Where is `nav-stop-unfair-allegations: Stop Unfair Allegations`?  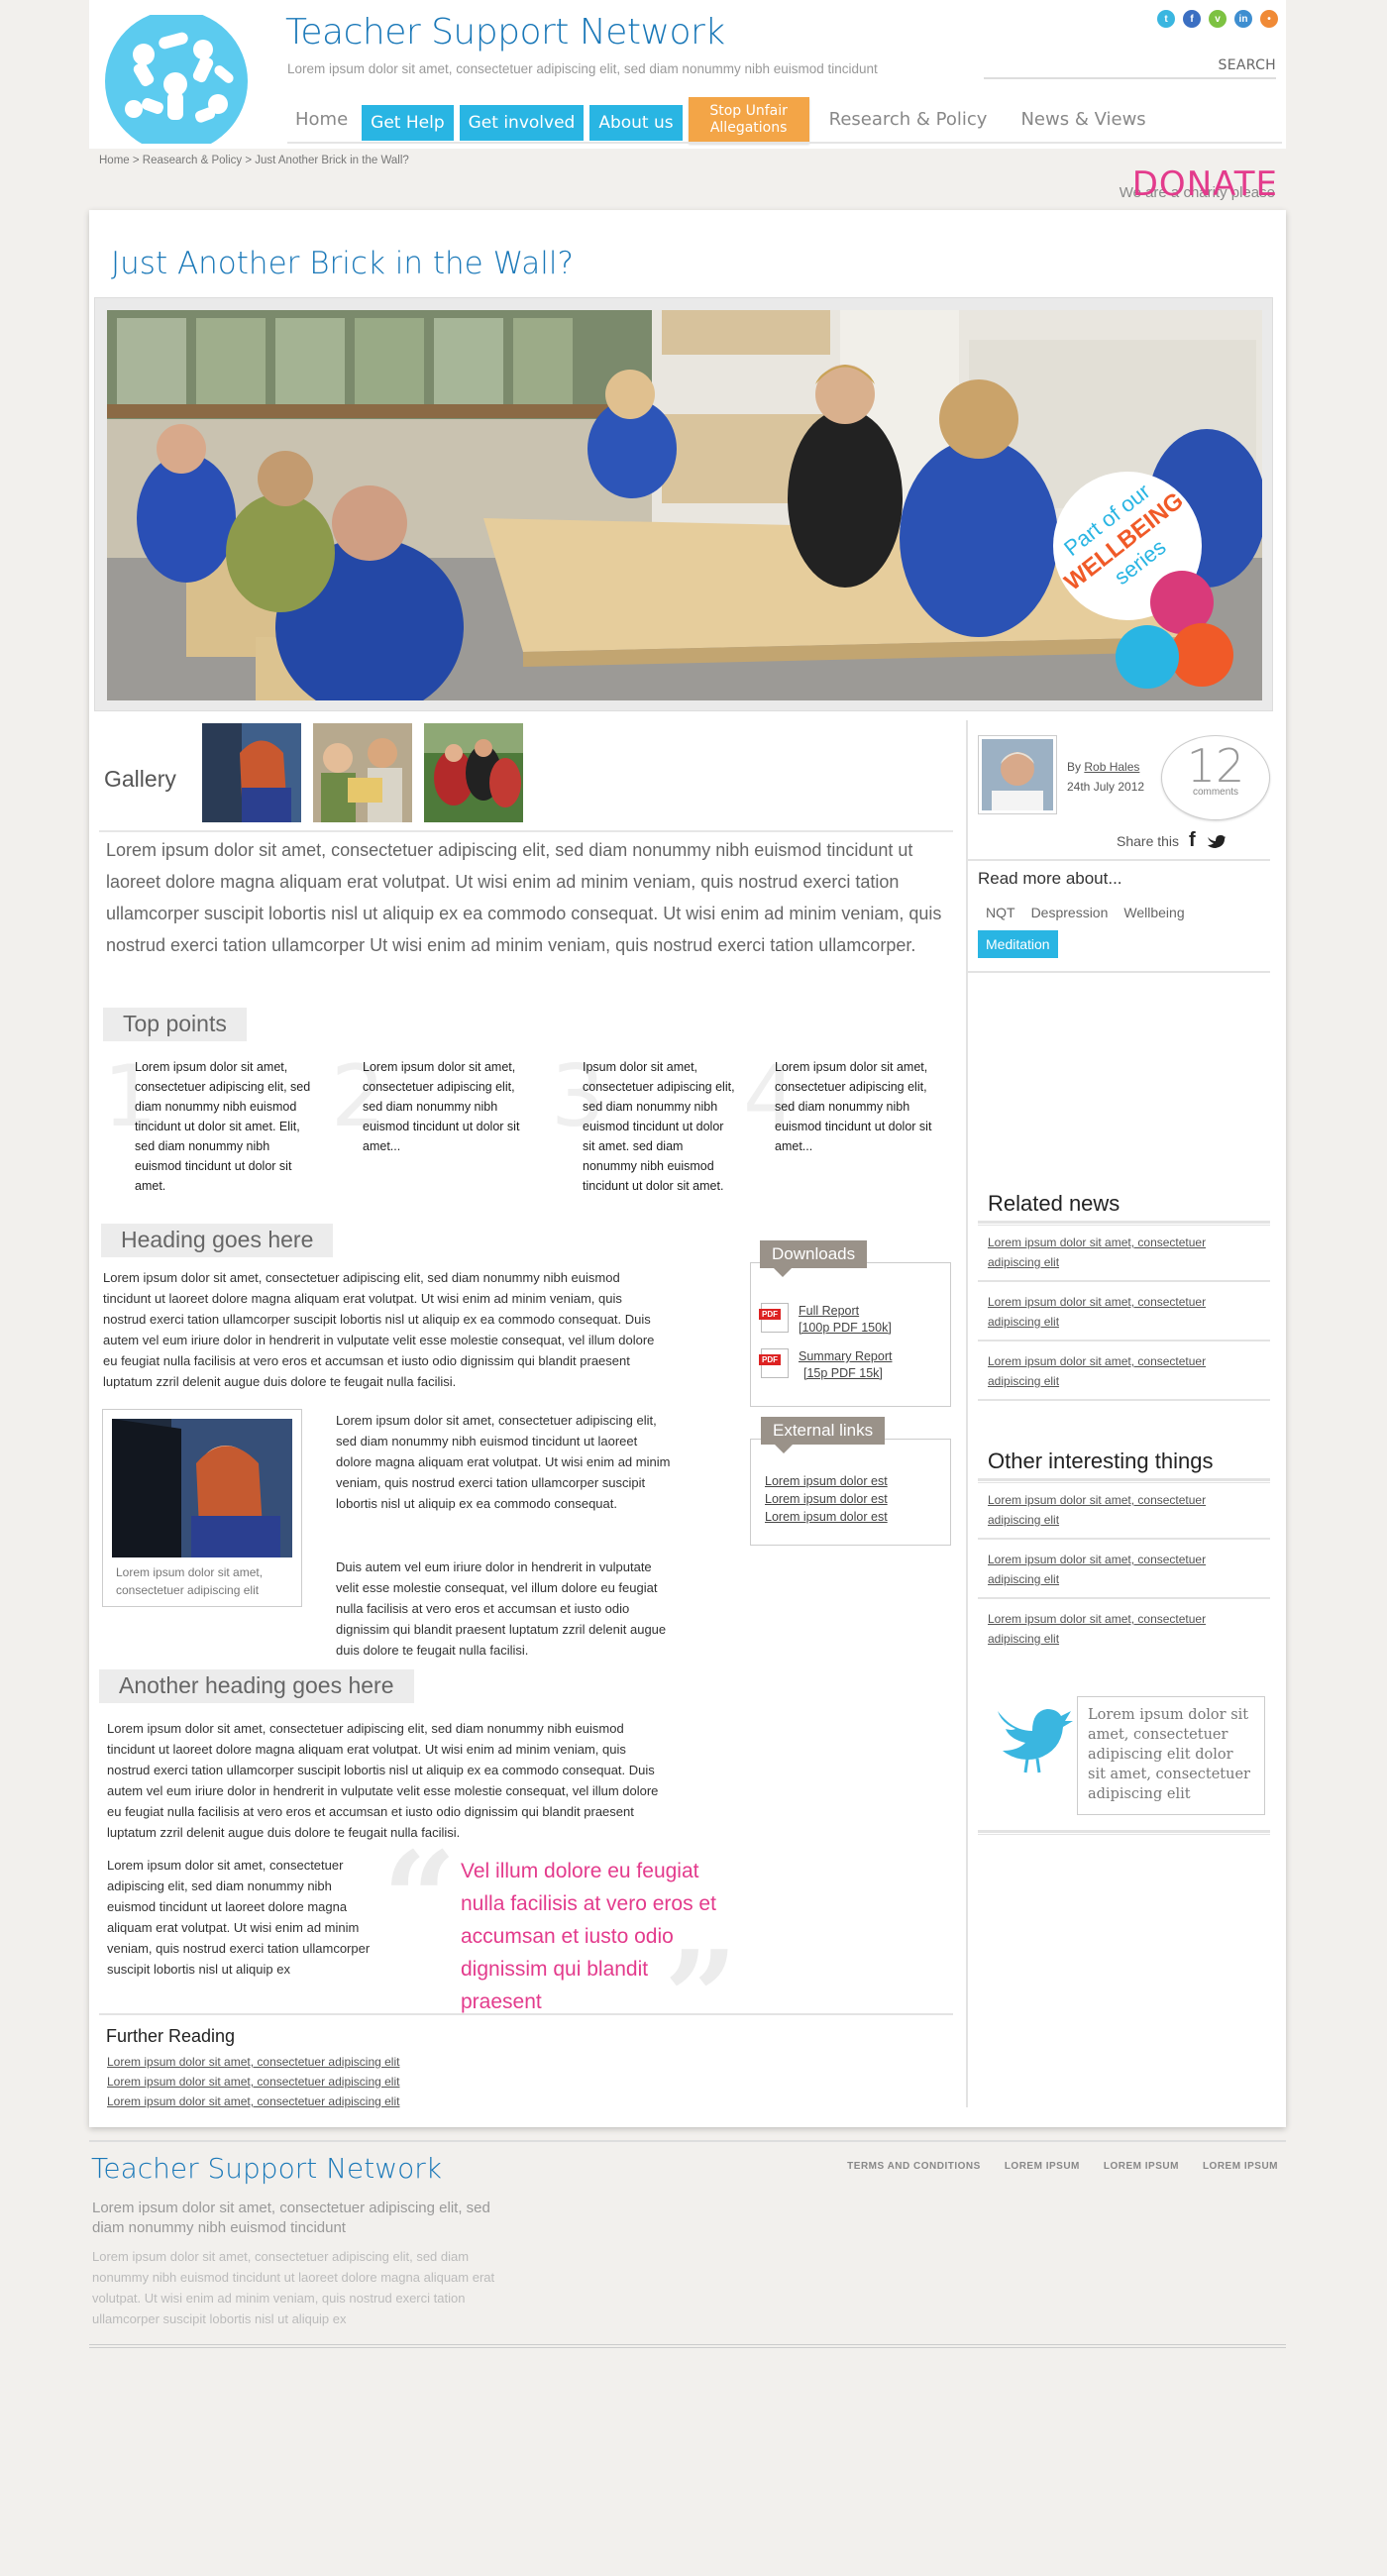 nav-stop-unfair-allegations: Stop Unfair Allegations is located at coordinates (748, 120).